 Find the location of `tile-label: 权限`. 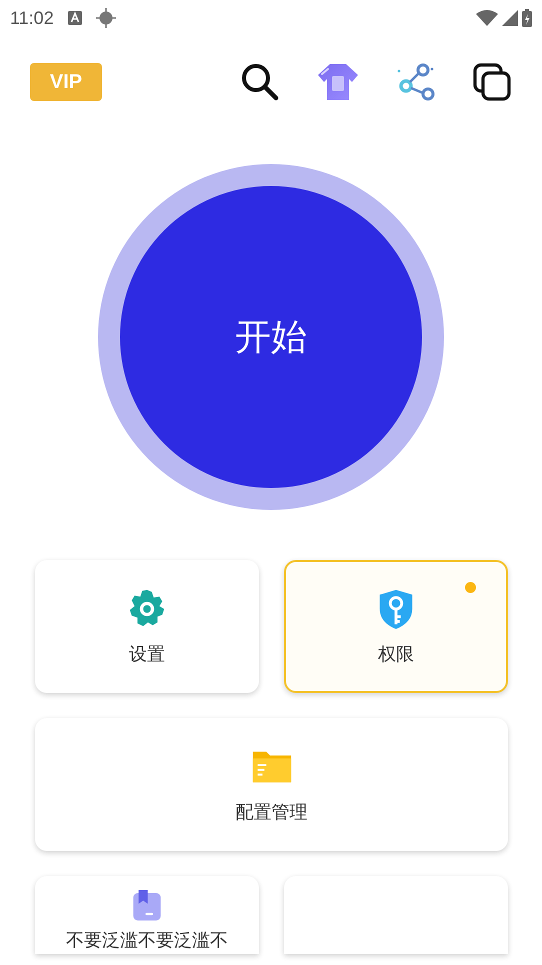

tile-label: 权限 is located at coordinates (396, 654).